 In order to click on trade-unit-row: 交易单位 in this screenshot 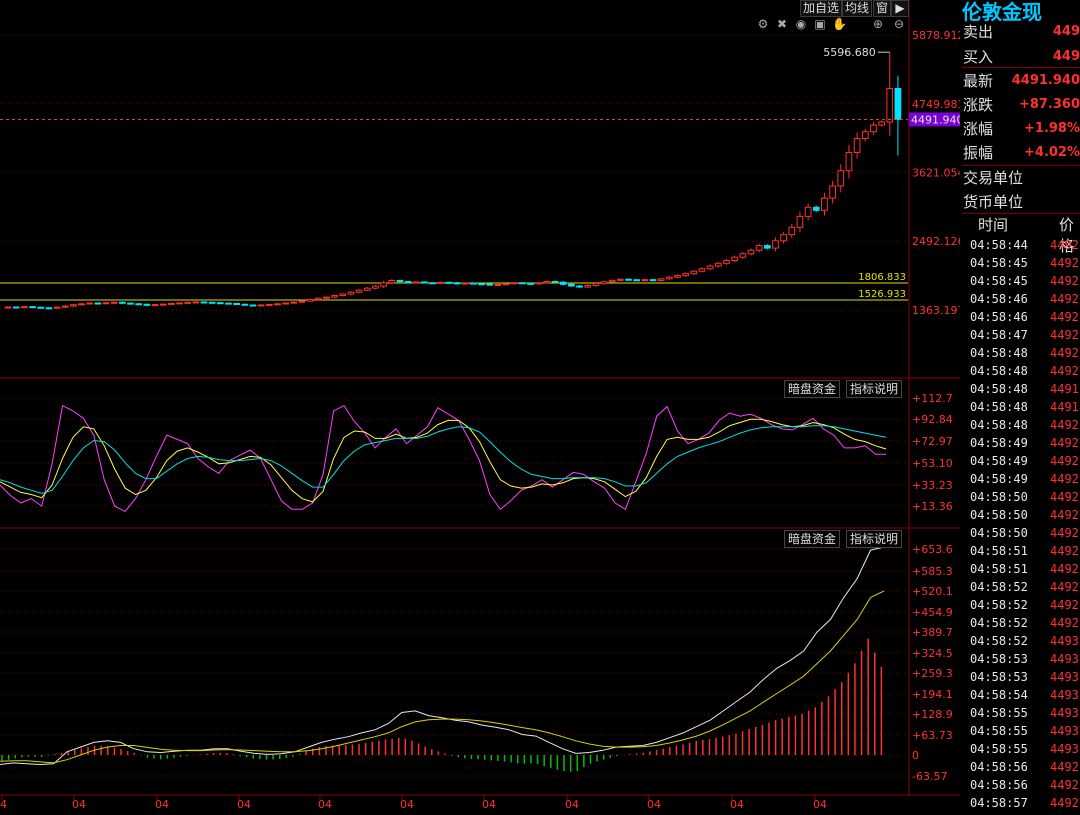, I will do `click(1021, 178)`.